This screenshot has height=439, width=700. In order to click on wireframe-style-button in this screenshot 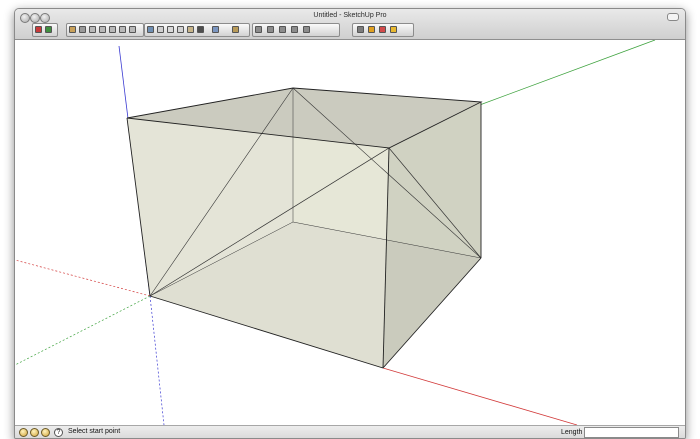, I will do `click(160, 29)`.